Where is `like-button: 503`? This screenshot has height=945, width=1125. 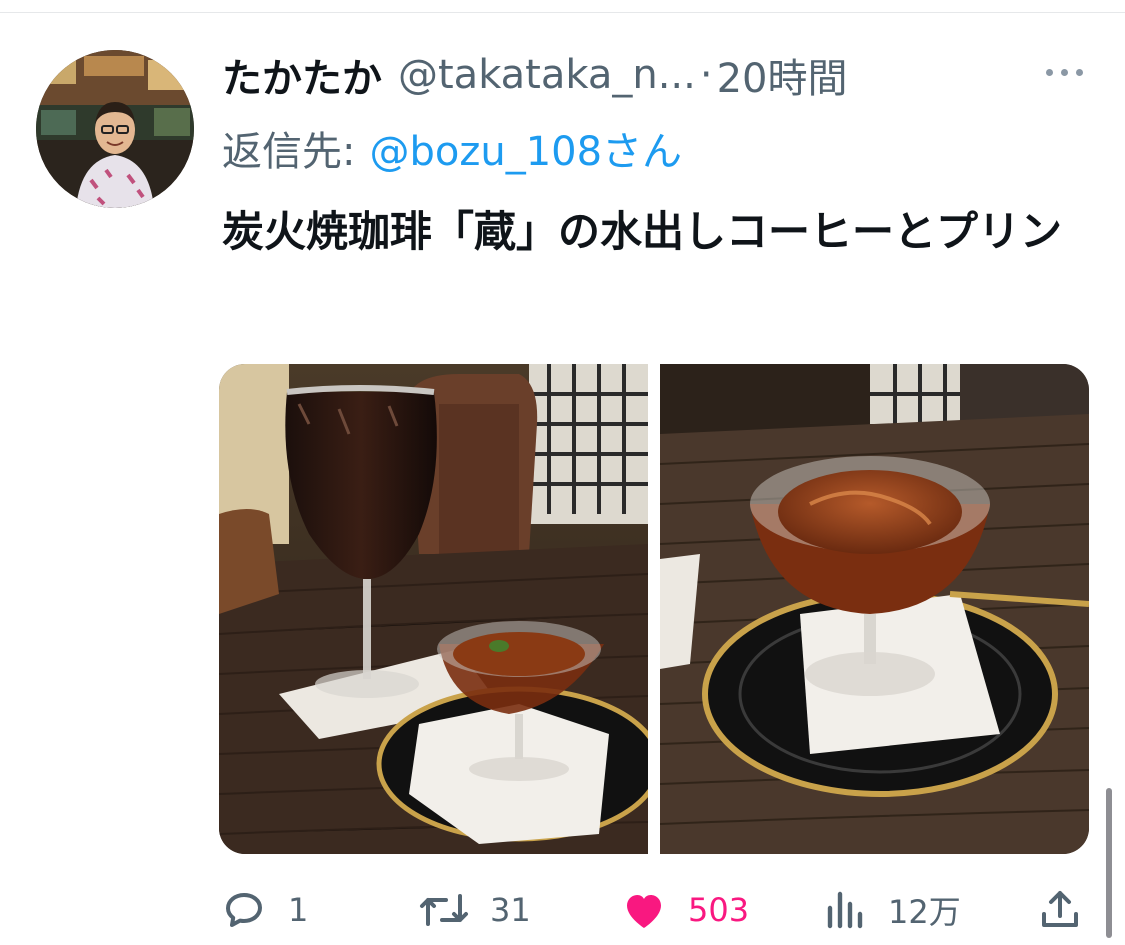 like-button: 503 is located at coordinates (684, 910).